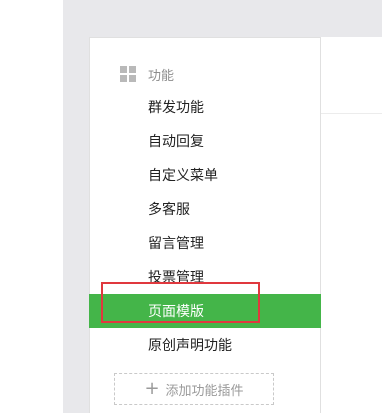 The image size is (382, 413). I want to click on sidebar-item-label: 多客服, so click(169, 210).